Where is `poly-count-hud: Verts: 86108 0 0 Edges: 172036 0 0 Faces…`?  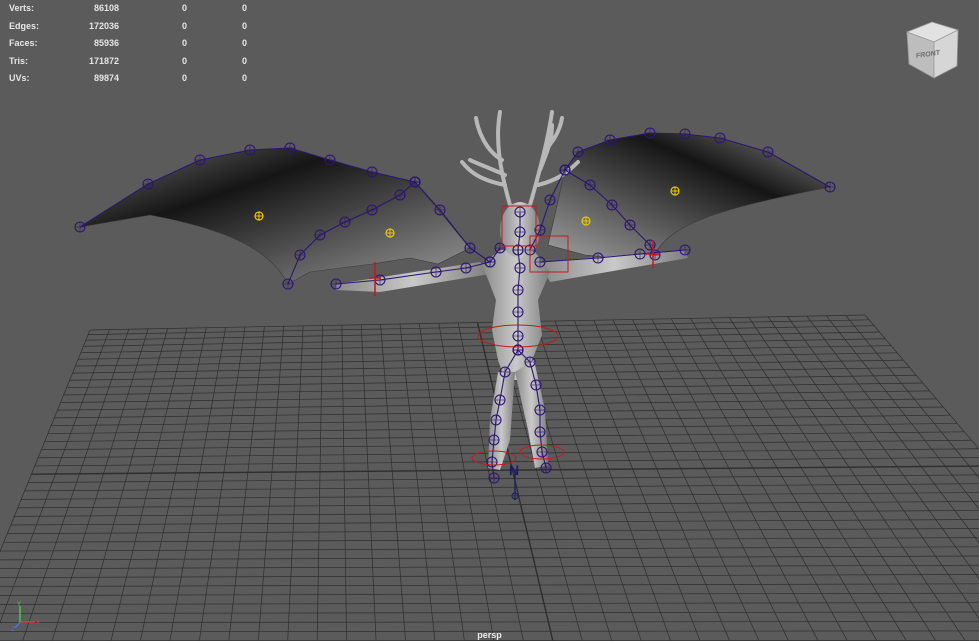
poly-count-hud: Verts: 86108 0 0 Edges: 172036 0 0 Faces… is located at coordinates (128, 44).